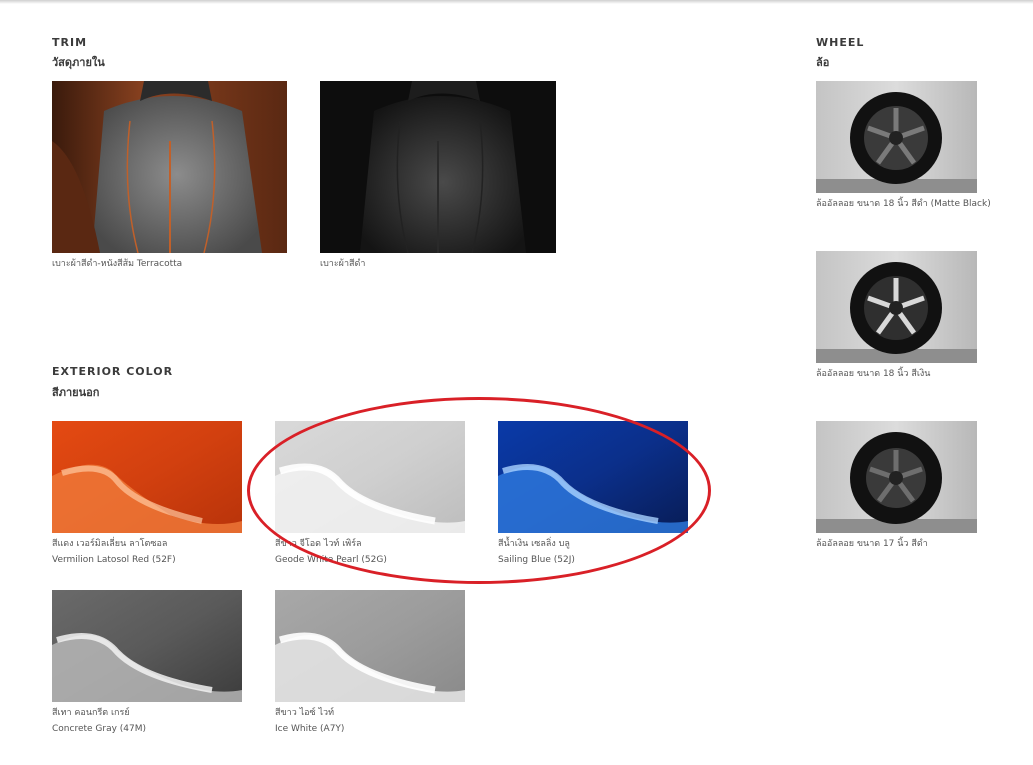 This screenshot has width=1033, height=765. Describe the element at coordinates (110, 544) in the screenshot. I see `color-thai-name: สีแดง เวอร์มิลเลี่ยน ลาโตซอล` at that location.